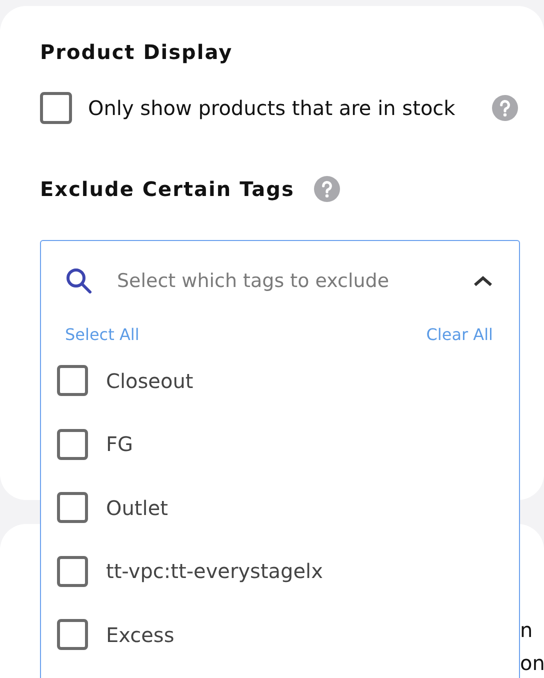 The height and width of the screenshot is (678, 544). Describe the element at coordinates (272, 108) in the screenshot. I see `checkbox-label: Only show products that are in stock` at that location.